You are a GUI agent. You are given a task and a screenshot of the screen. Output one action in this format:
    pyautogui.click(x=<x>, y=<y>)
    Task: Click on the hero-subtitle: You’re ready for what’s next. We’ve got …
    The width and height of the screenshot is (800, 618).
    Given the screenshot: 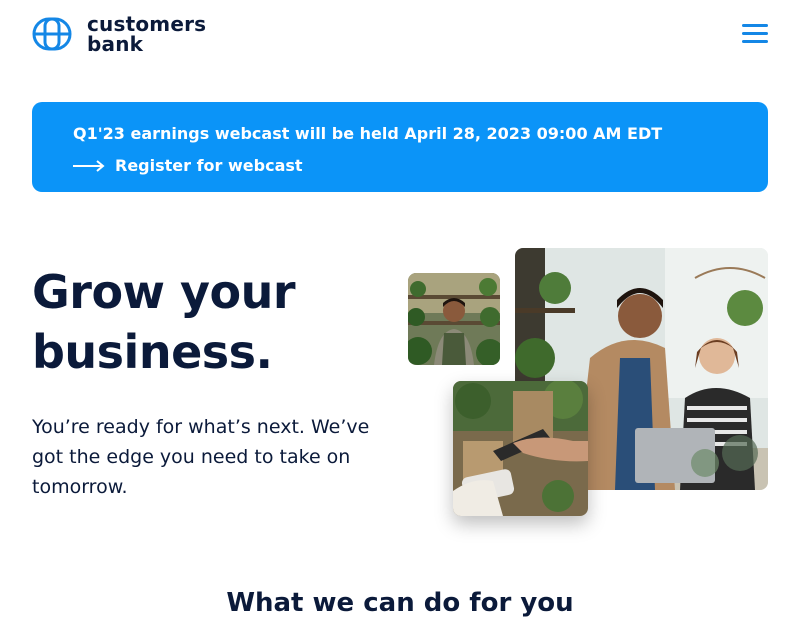 What is the action you would take?
    pyautogui.click(x=201, y=457)
    